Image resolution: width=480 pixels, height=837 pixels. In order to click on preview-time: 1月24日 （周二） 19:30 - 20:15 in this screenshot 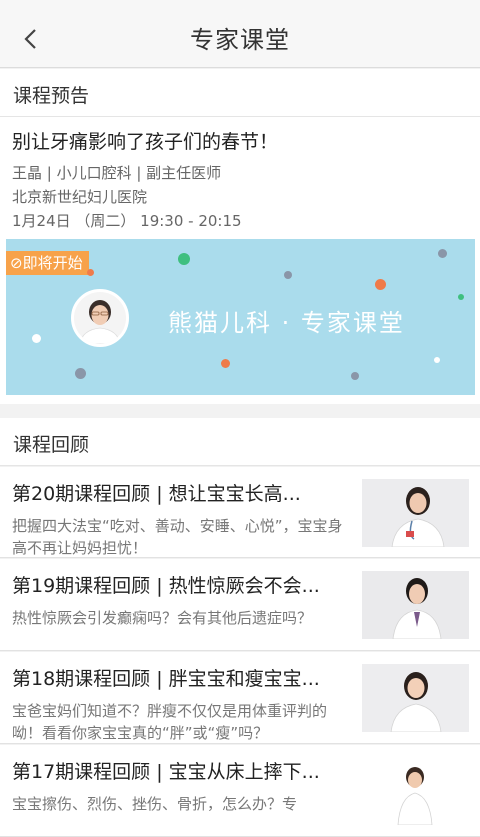, I will do `click(127, 221)`.